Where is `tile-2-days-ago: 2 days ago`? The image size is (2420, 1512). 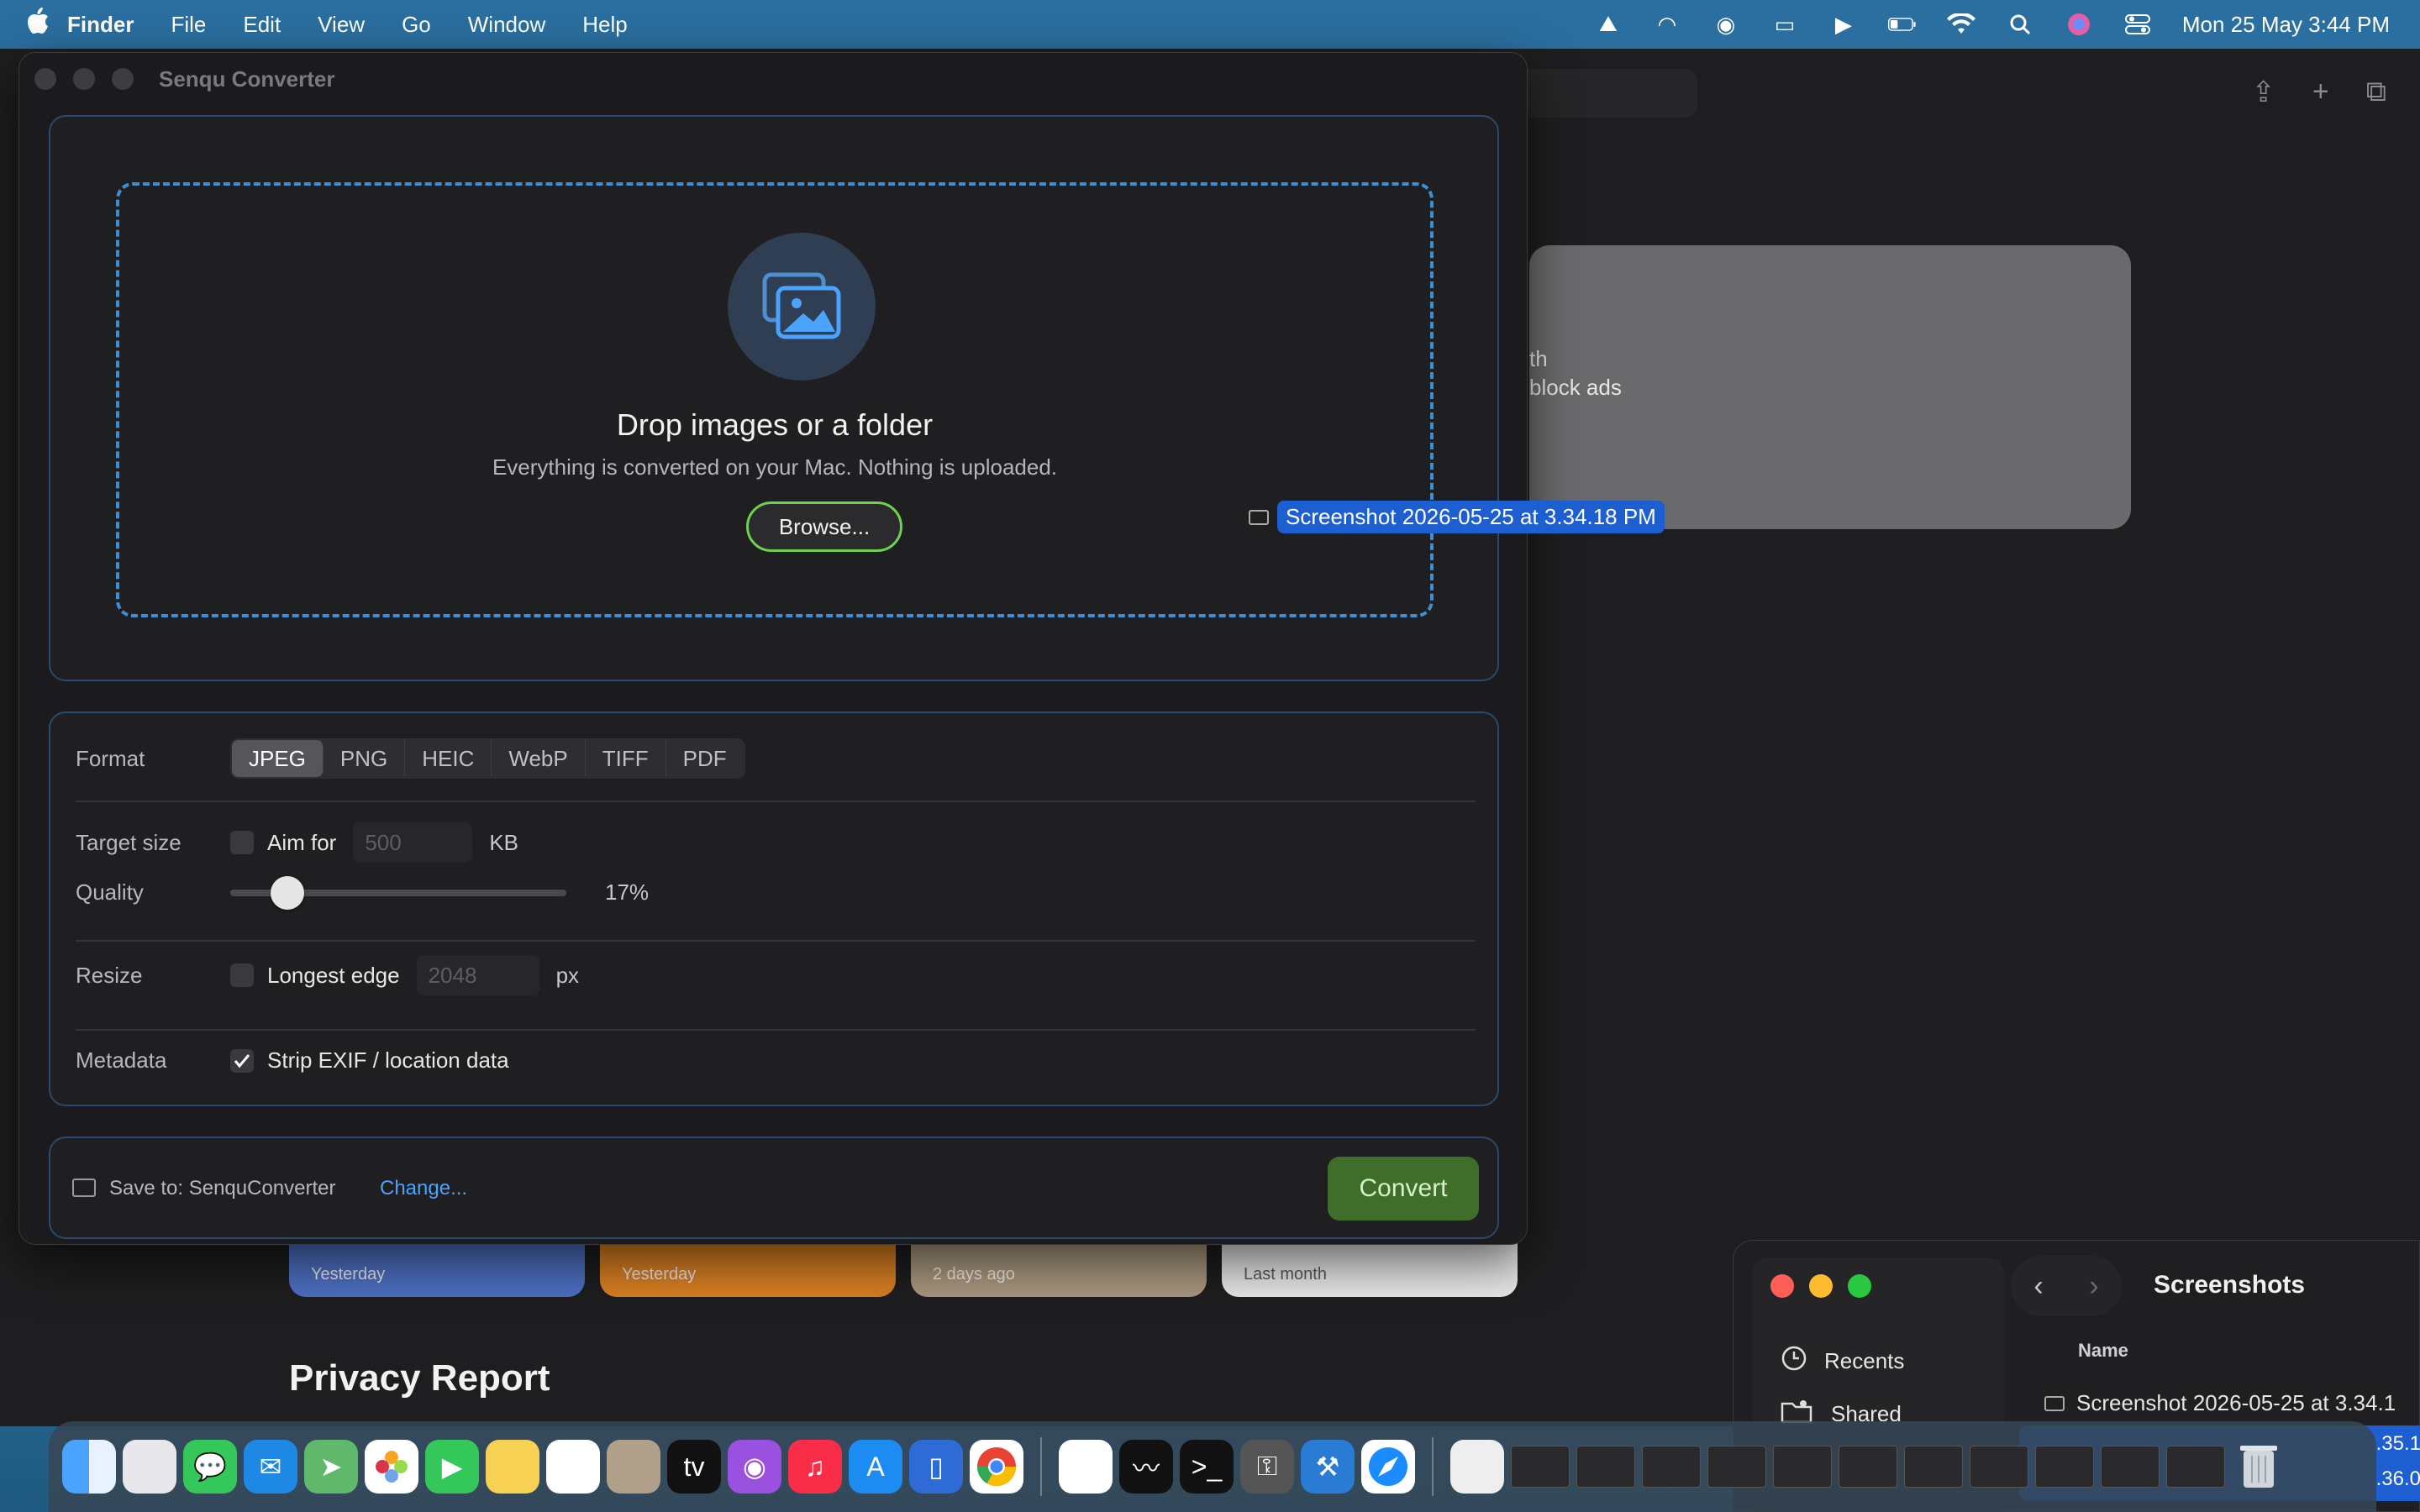
tile-2-days-ago: 2 days ago is located at coordinates (1059, 1270).